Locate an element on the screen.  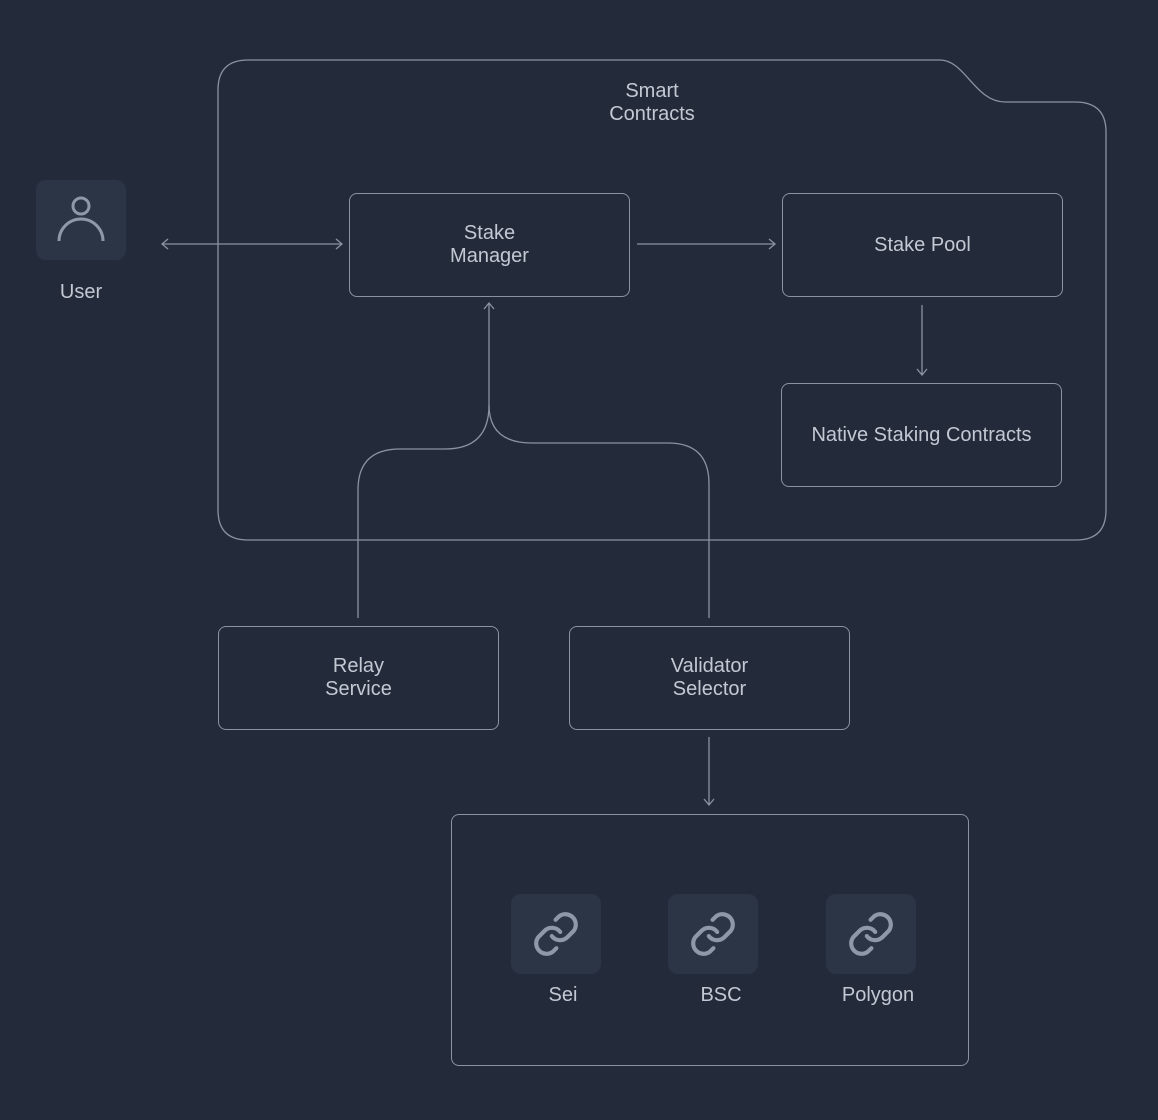
chain-label: BSC is located at coordinates (721, 995).